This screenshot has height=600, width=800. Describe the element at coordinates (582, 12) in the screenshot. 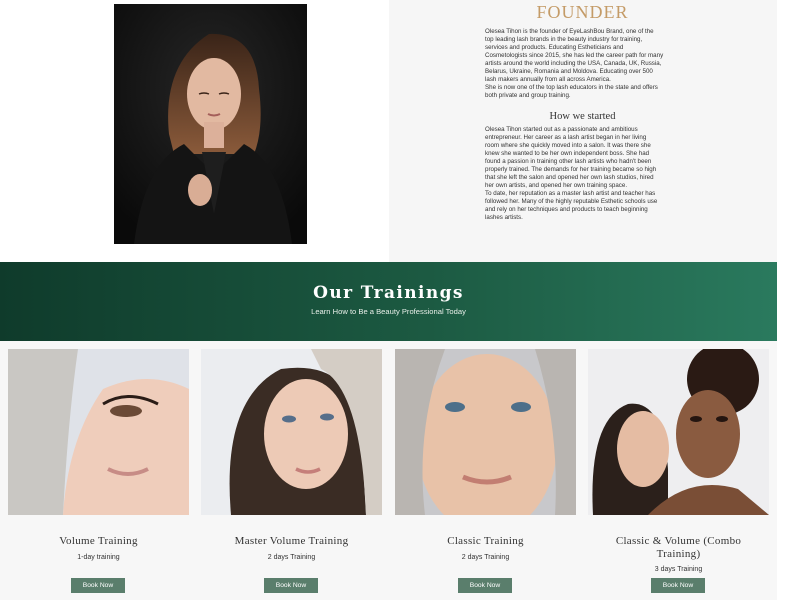

I see `founder-title: FOUNDER` at that location.